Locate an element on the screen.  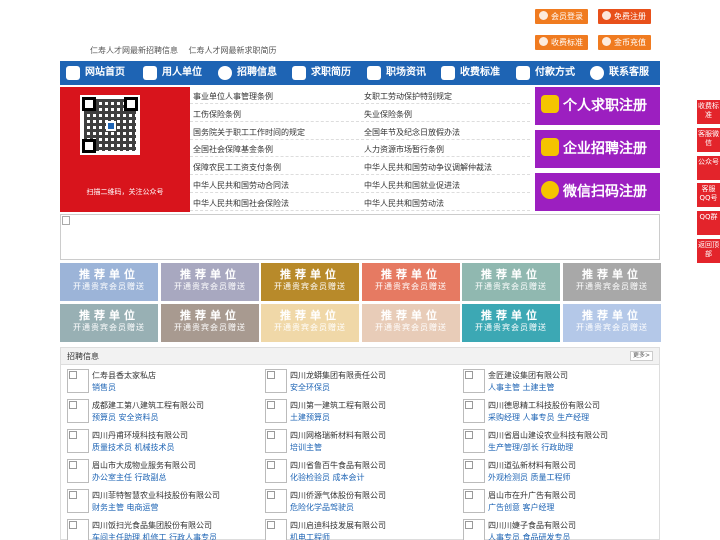
job-positions: 生产管理/部长 行政助理 is located at coordinates (530, 447).